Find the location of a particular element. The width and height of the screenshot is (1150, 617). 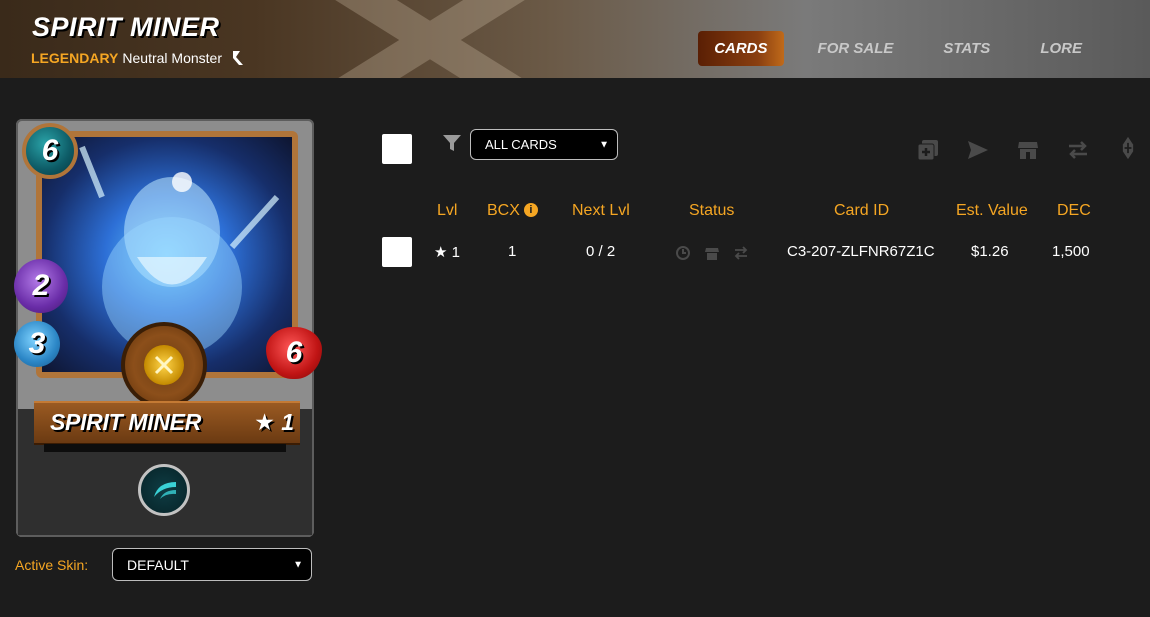

cell-lvl: ★ 1 is located at coordinates (447, 252).